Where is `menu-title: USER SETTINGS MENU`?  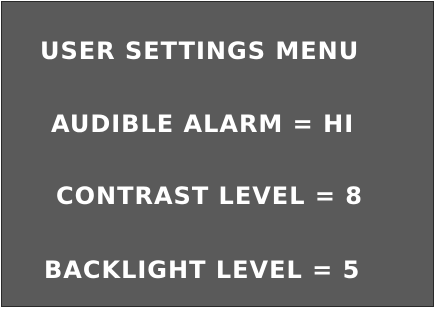 menu-title: USER SETTINGS MENU is located at coordinates (200, 51).